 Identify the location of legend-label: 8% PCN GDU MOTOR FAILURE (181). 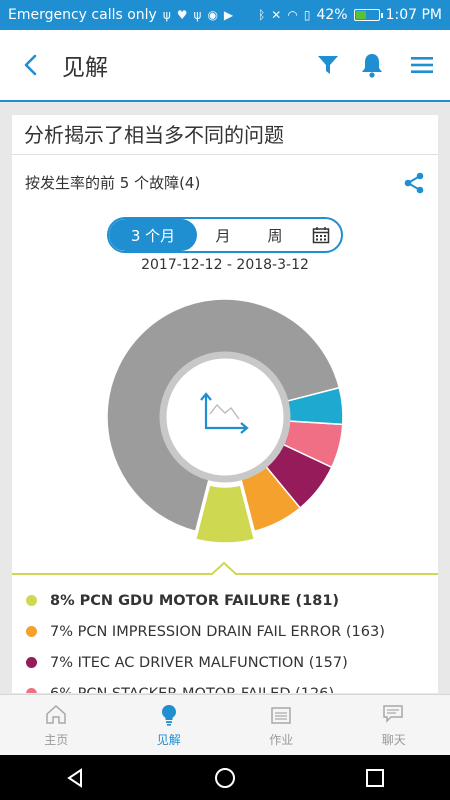
(195, 600).